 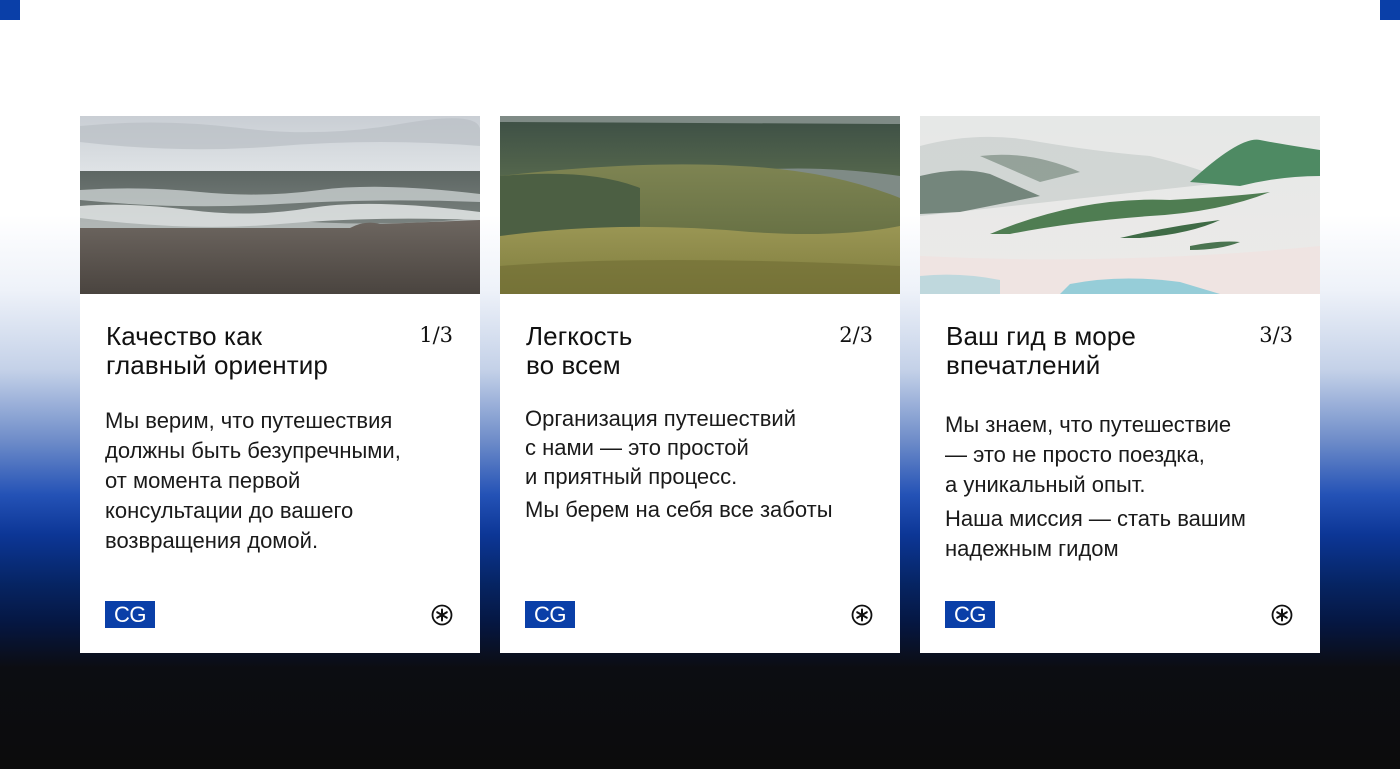 I want to click on card-title-line: впечатлений, so click(x=1023, y=365).